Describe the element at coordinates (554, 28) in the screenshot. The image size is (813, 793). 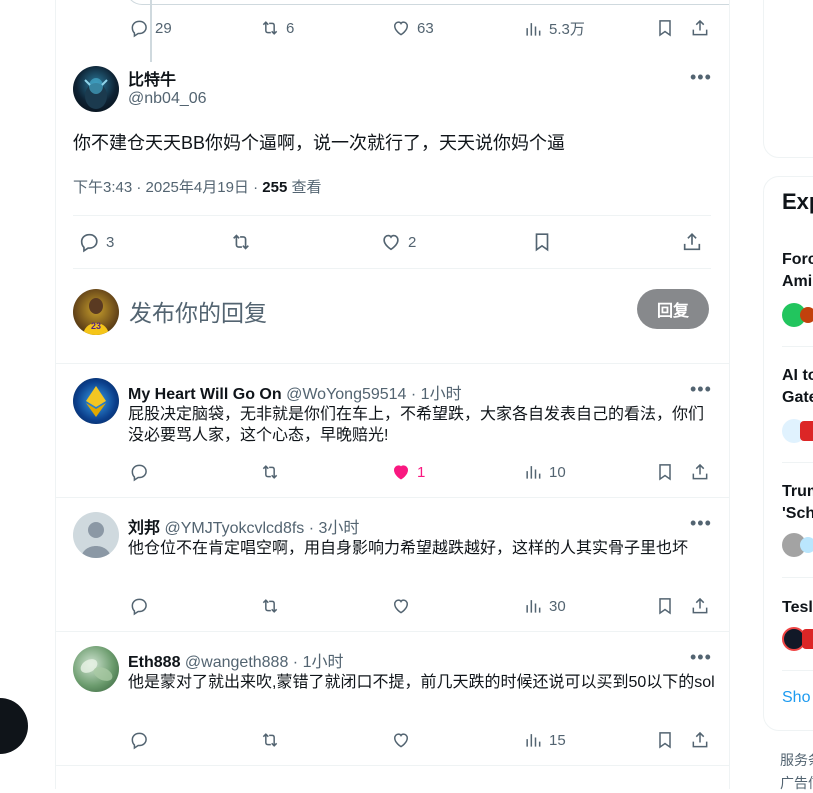
I see `prev-views-button: 5.3万` at that location.